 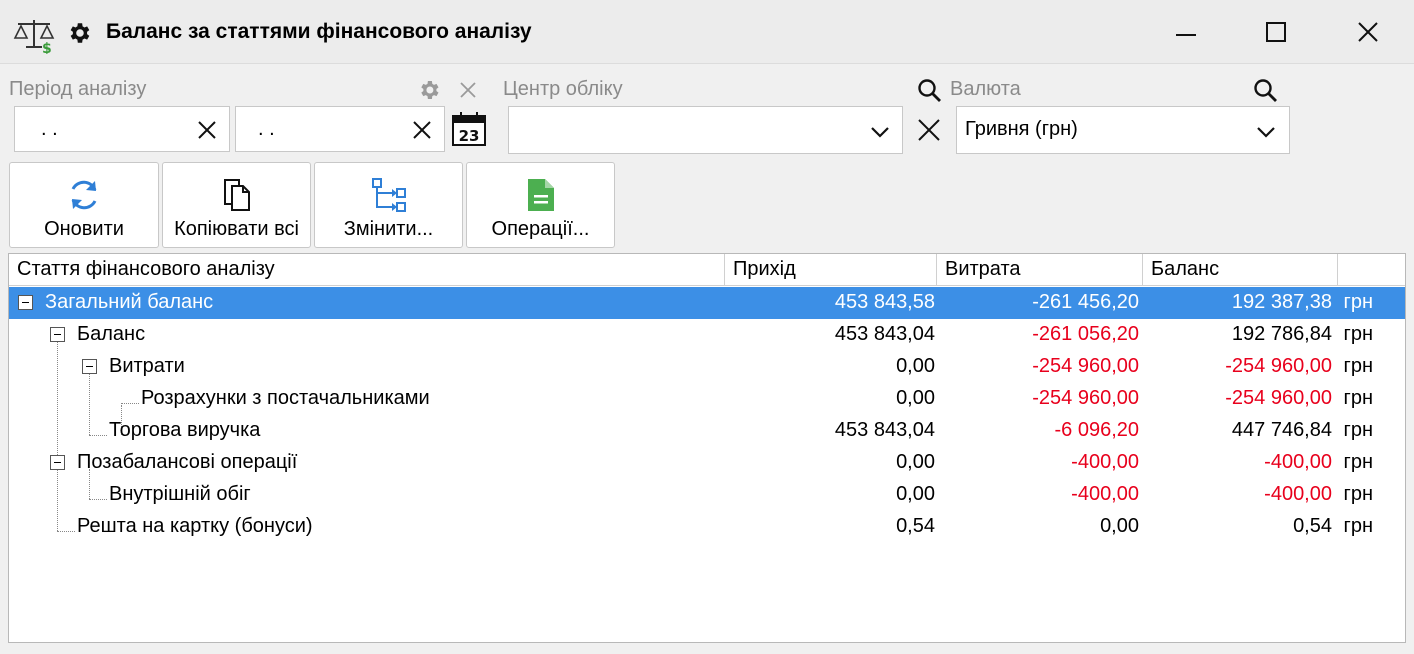 I want to click on row-name: Позабалансові операції, so click(x=187, y=462).